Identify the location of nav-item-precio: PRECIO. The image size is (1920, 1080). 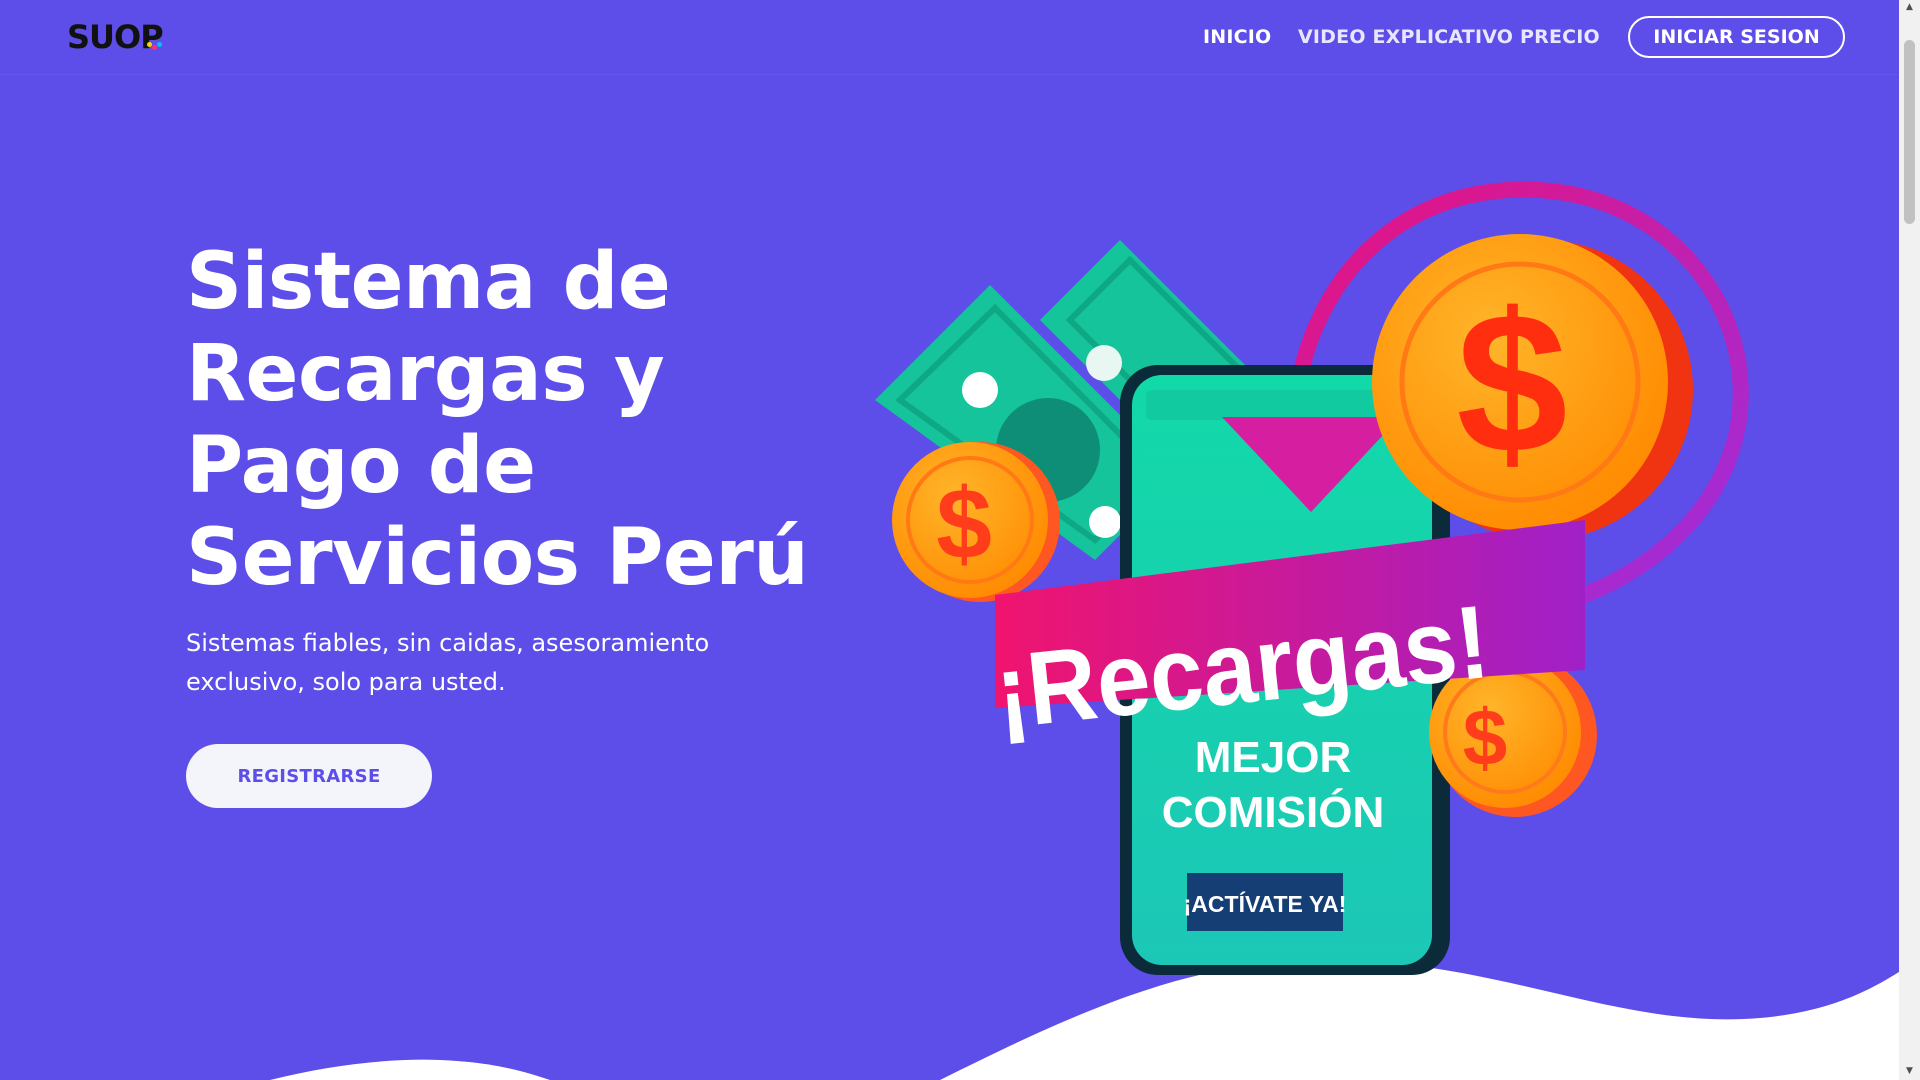
(1560, 37).